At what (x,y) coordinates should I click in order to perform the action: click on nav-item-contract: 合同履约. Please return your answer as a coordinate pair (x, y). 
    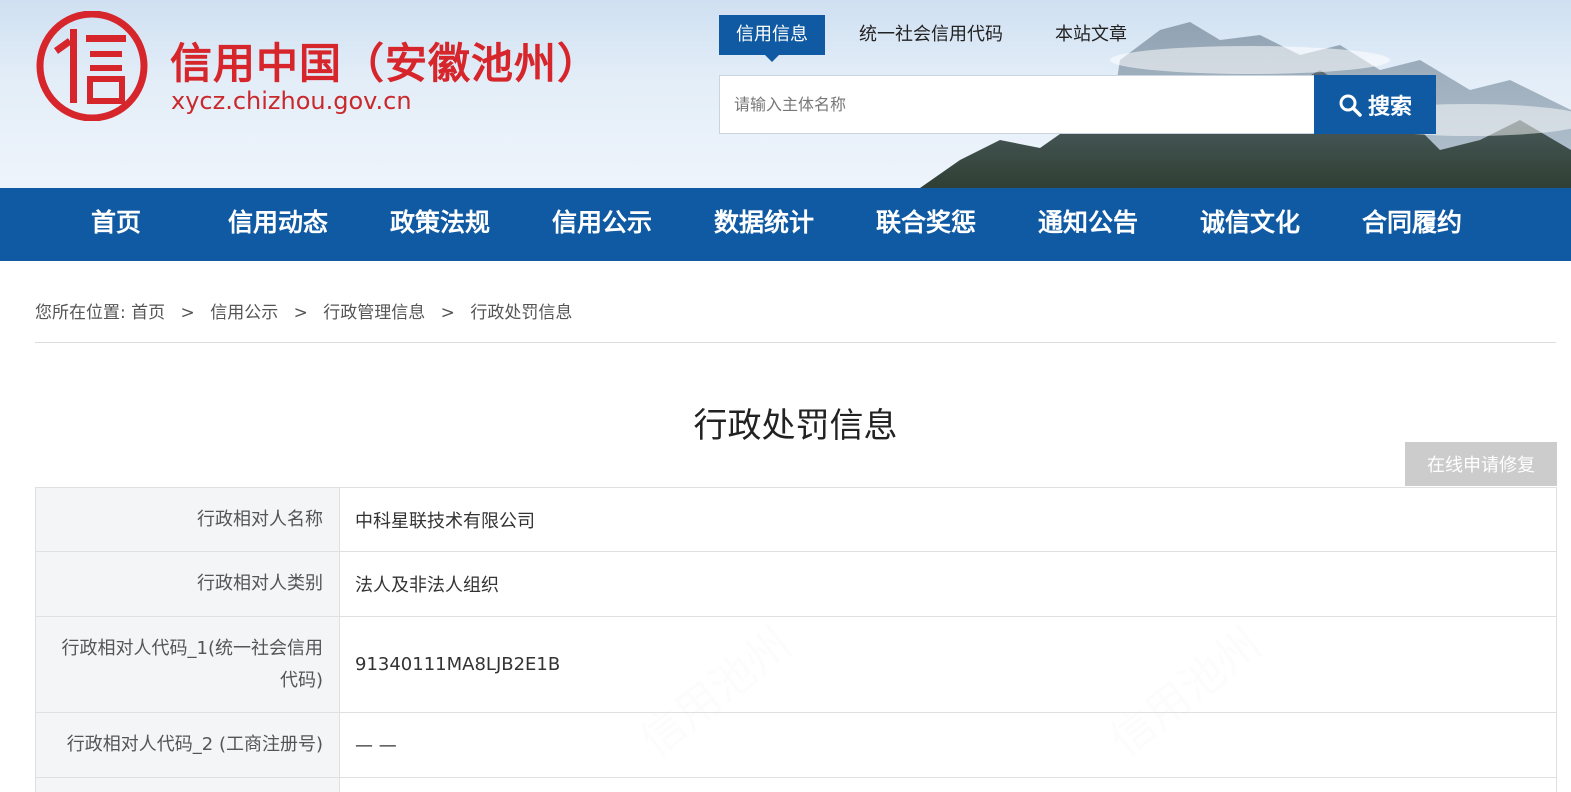
    Looking at the image, I should click on (1412, 224).